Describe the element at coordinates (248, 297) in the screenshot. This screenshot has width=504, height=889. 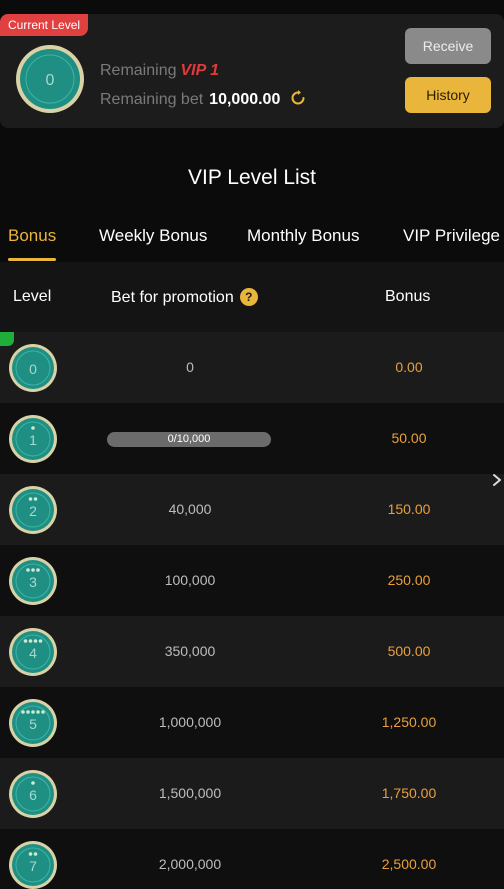
I see `help-icon: ?` at that location.